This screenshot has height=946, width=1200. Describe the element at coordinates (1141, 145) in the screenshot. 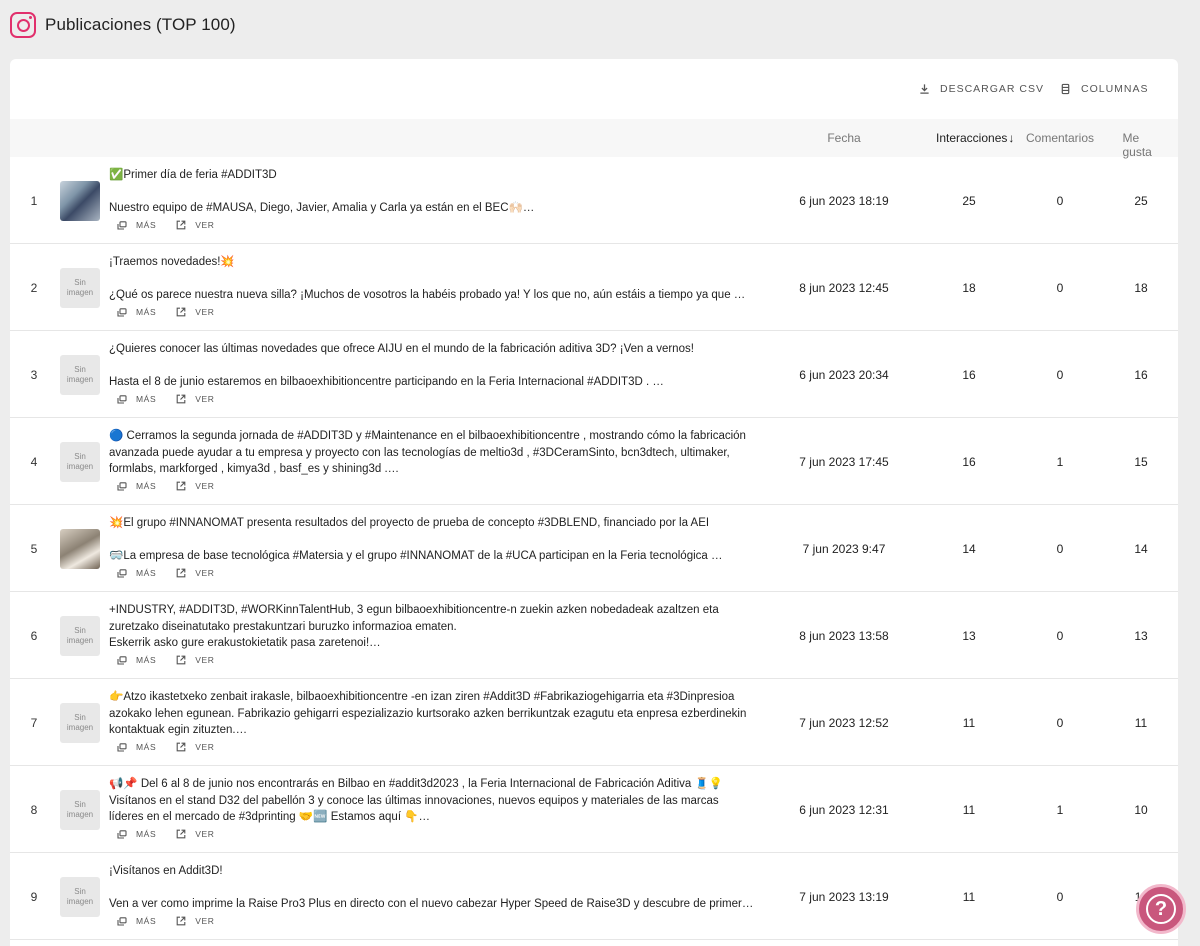

I see `column-header-me-gusta: Me gusta` at that location.